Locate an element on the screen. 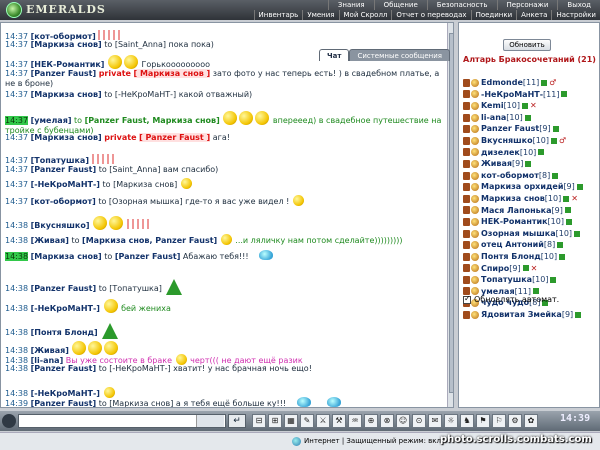 The width and height of the screenshot is (600, 450). user-list-item: Маркиза снов [10] ✕ is located at coordinates (530, 199).